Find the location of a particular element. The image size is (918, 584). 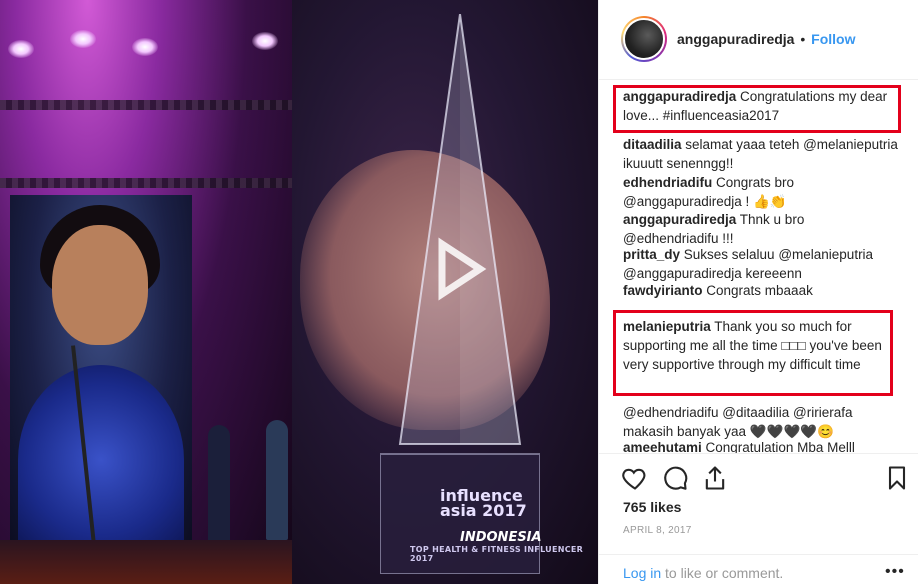

login-row: Log in to like or comment. ••• is located at coordinates (758, 569).